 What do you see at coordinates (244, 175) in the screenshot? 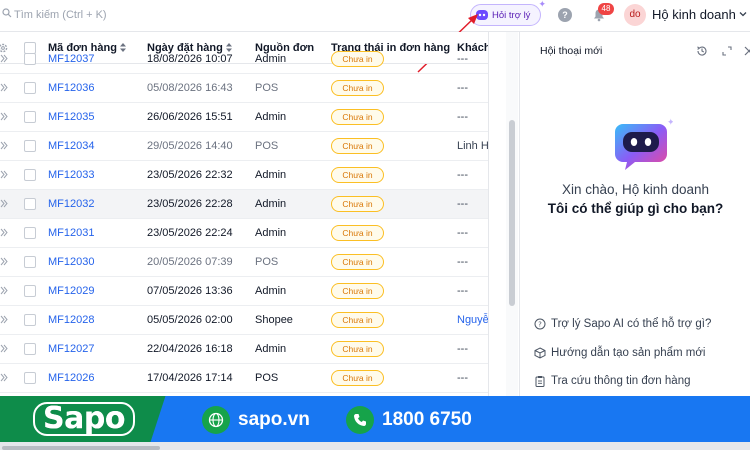
I see `table-row: MF12033 23/05/2026 22:32 Admin Chưa in ---` at bounding box center [244, 175].